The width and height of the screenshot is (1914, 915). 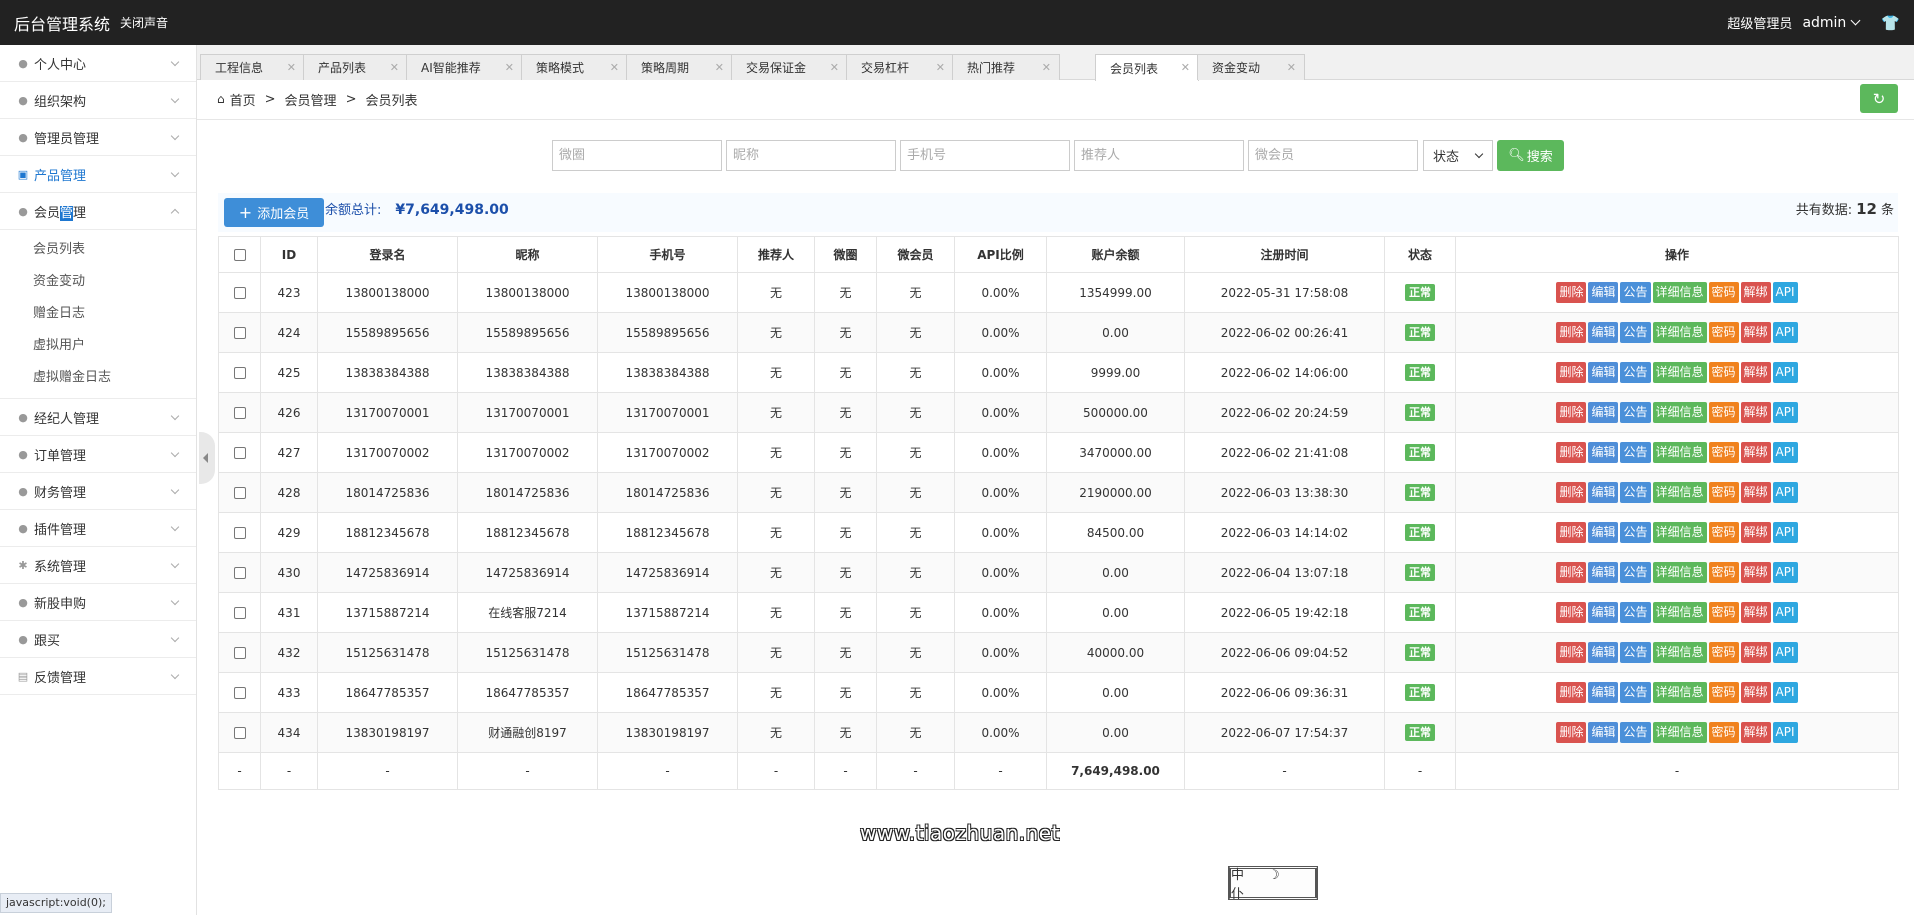 I want to click on submenu-virtual-bonus-log: 虚拟赠金日志, so click(x=98, y=378).